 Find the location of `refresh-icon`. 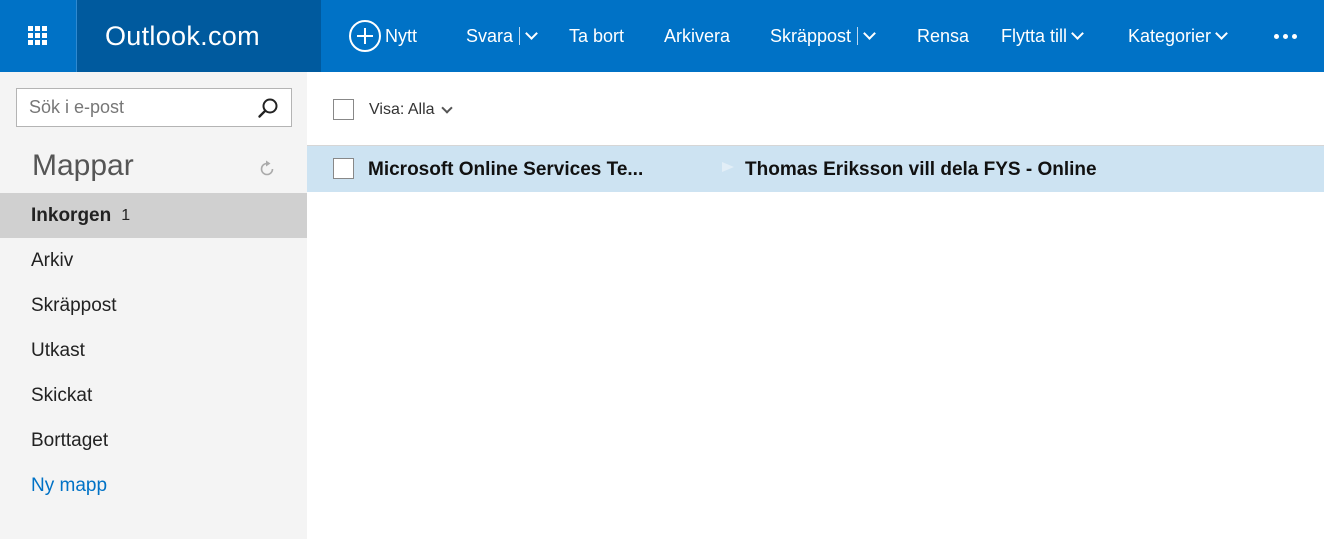

refresh-icon is located at coordinates (267, 169).